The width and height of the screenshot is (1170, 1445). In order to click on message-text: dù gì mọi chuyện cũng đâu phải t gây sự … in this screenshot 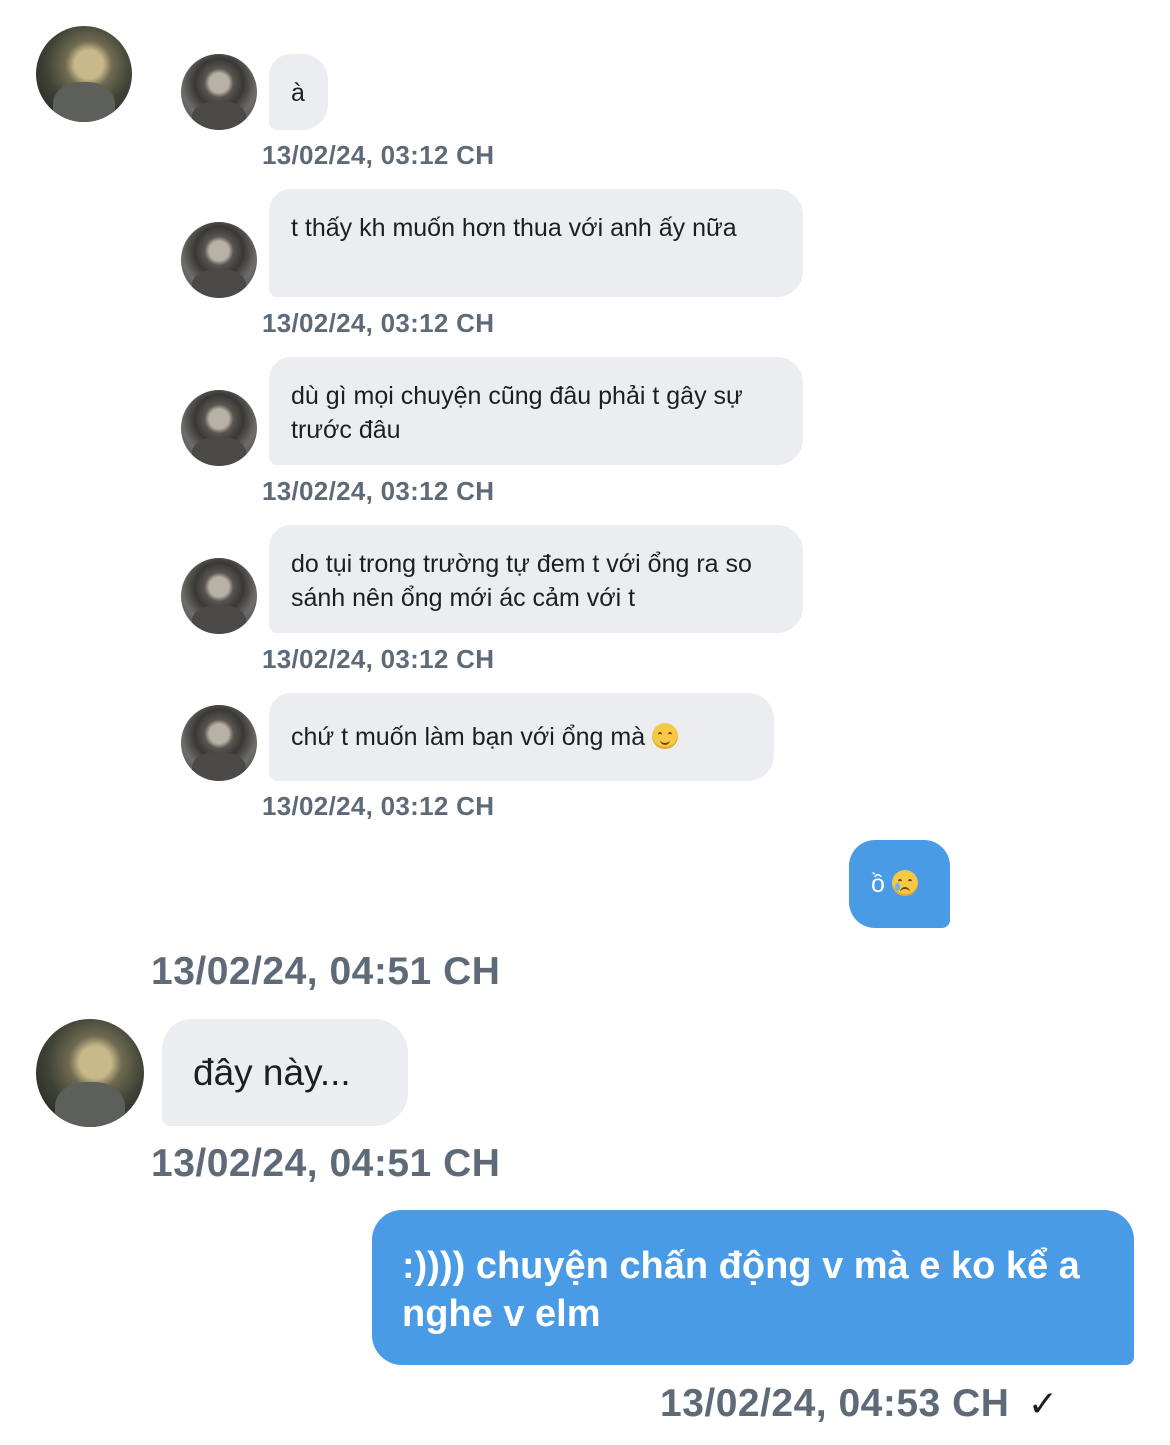, I will do `click(517, 413)`.